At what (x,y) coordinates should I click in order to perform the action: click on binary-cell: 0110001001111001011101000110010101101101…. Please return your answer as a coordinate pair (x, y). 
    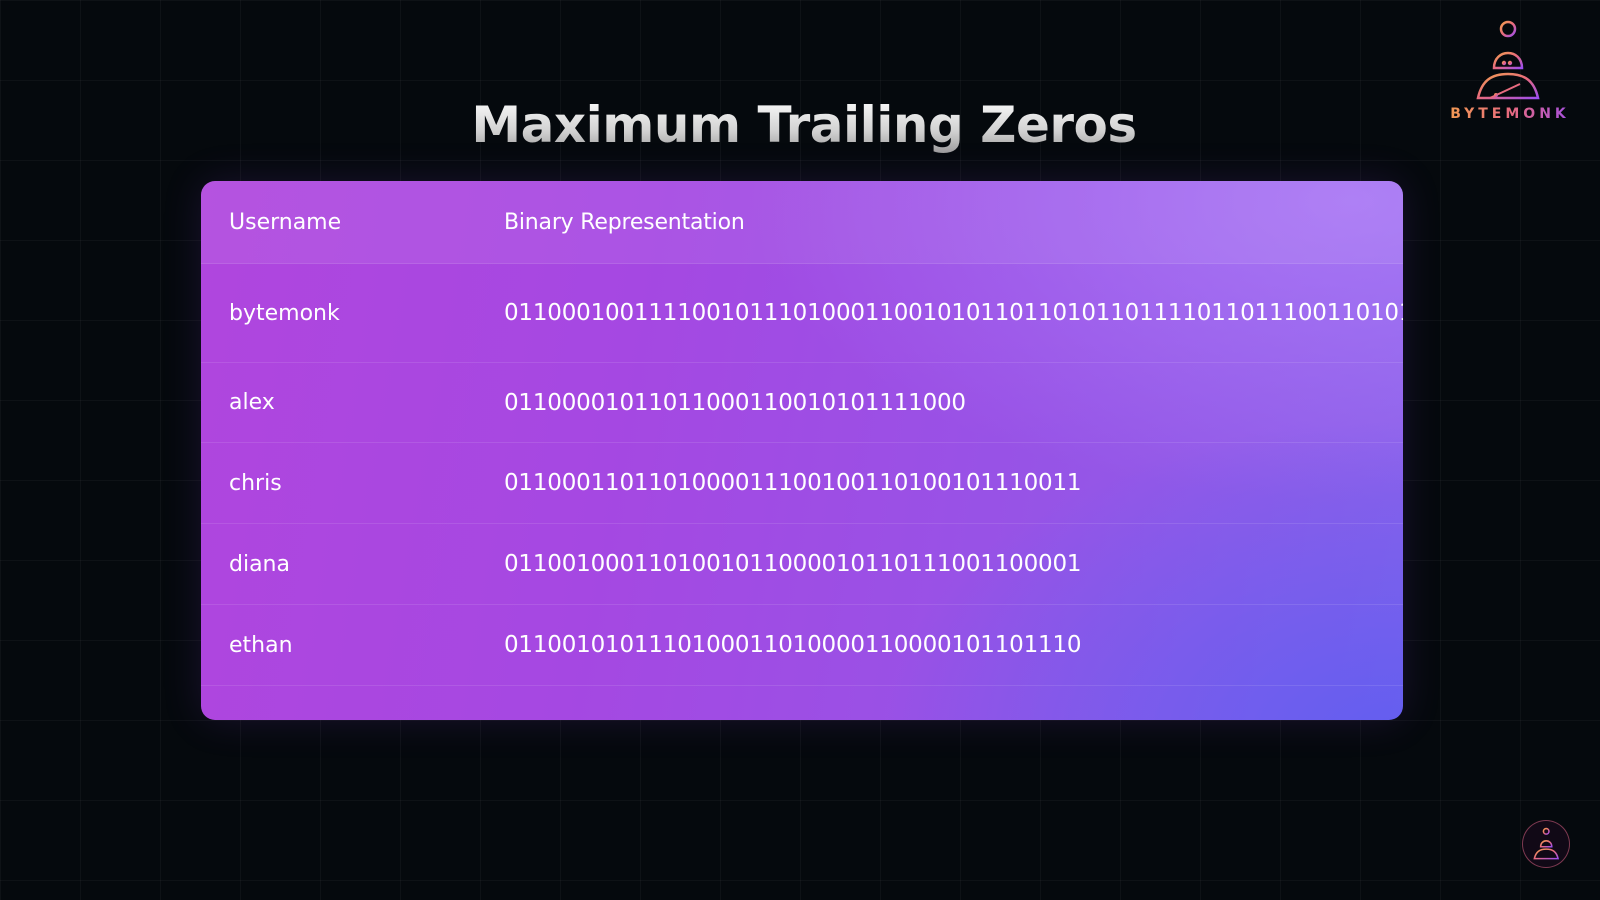
    Looking at the image, I should click on (953, 313).